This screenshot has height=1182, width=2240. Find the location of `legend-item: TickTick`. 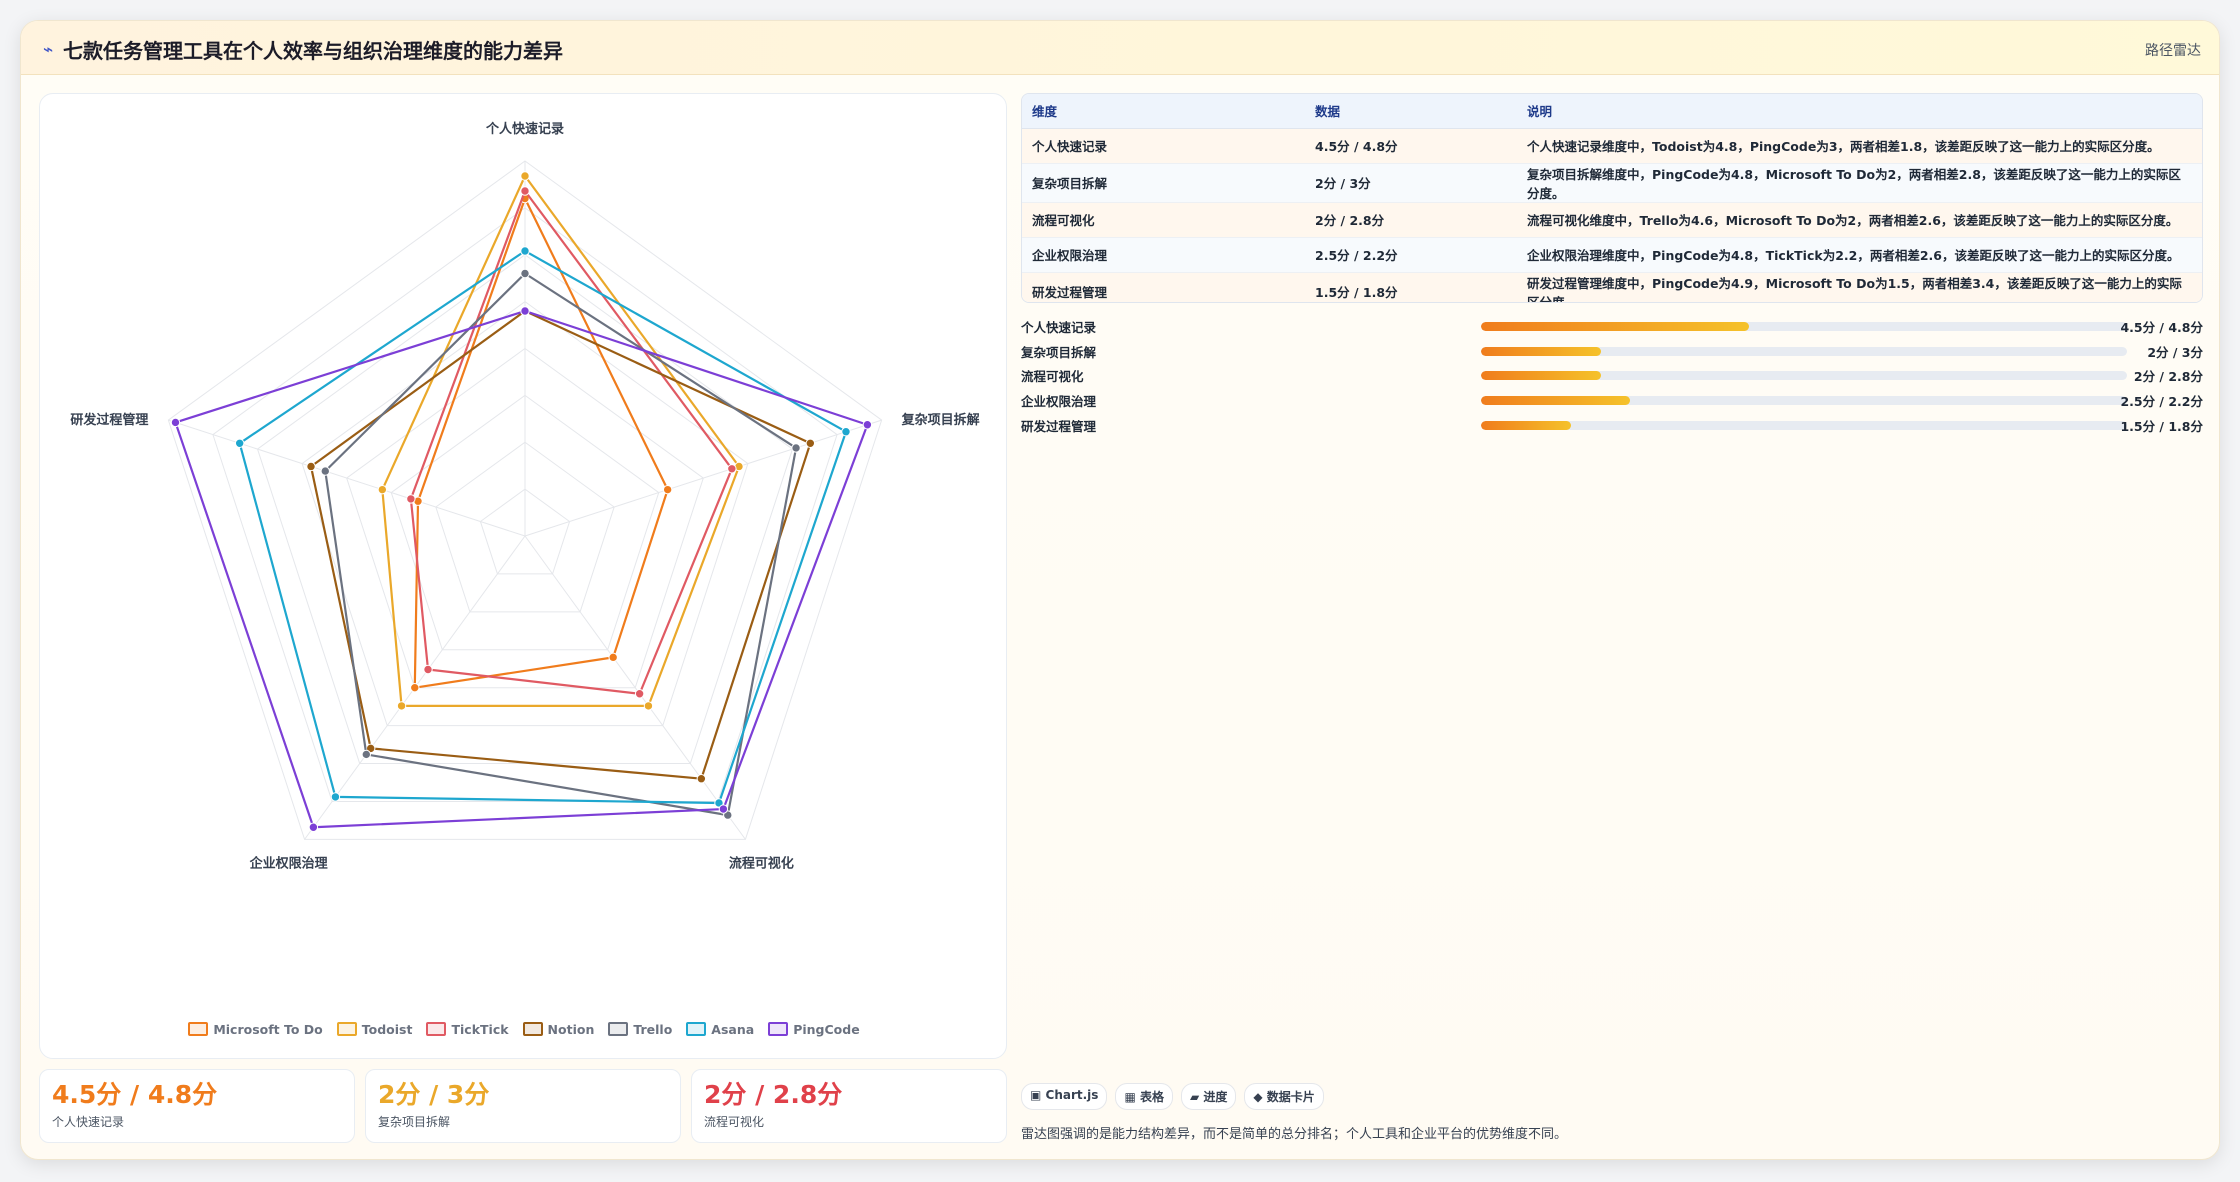

legend-item: TickTick is located at coordinates (467, 1029).